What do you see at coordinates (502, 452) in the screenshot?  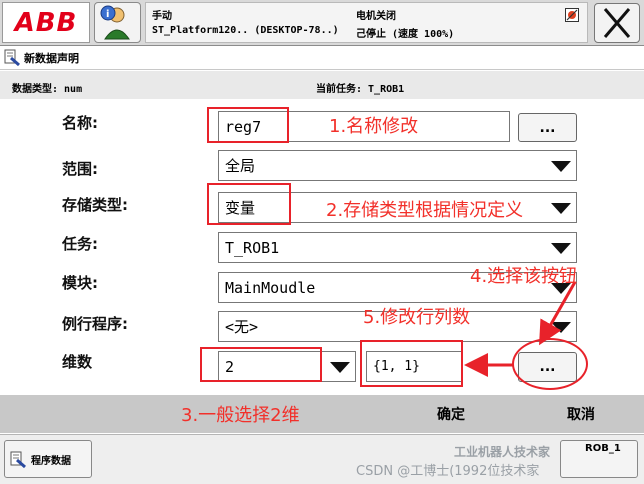 I see `watermark-wechat: 工业机器人技术家` at bounding box center [502, 452].